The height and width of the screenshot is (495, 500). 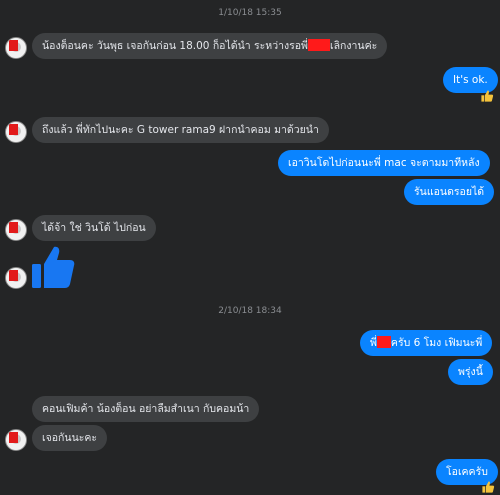 I want to click on message-bubble-incoming: เจอกันนะคะ, so click(x=70, y=438).